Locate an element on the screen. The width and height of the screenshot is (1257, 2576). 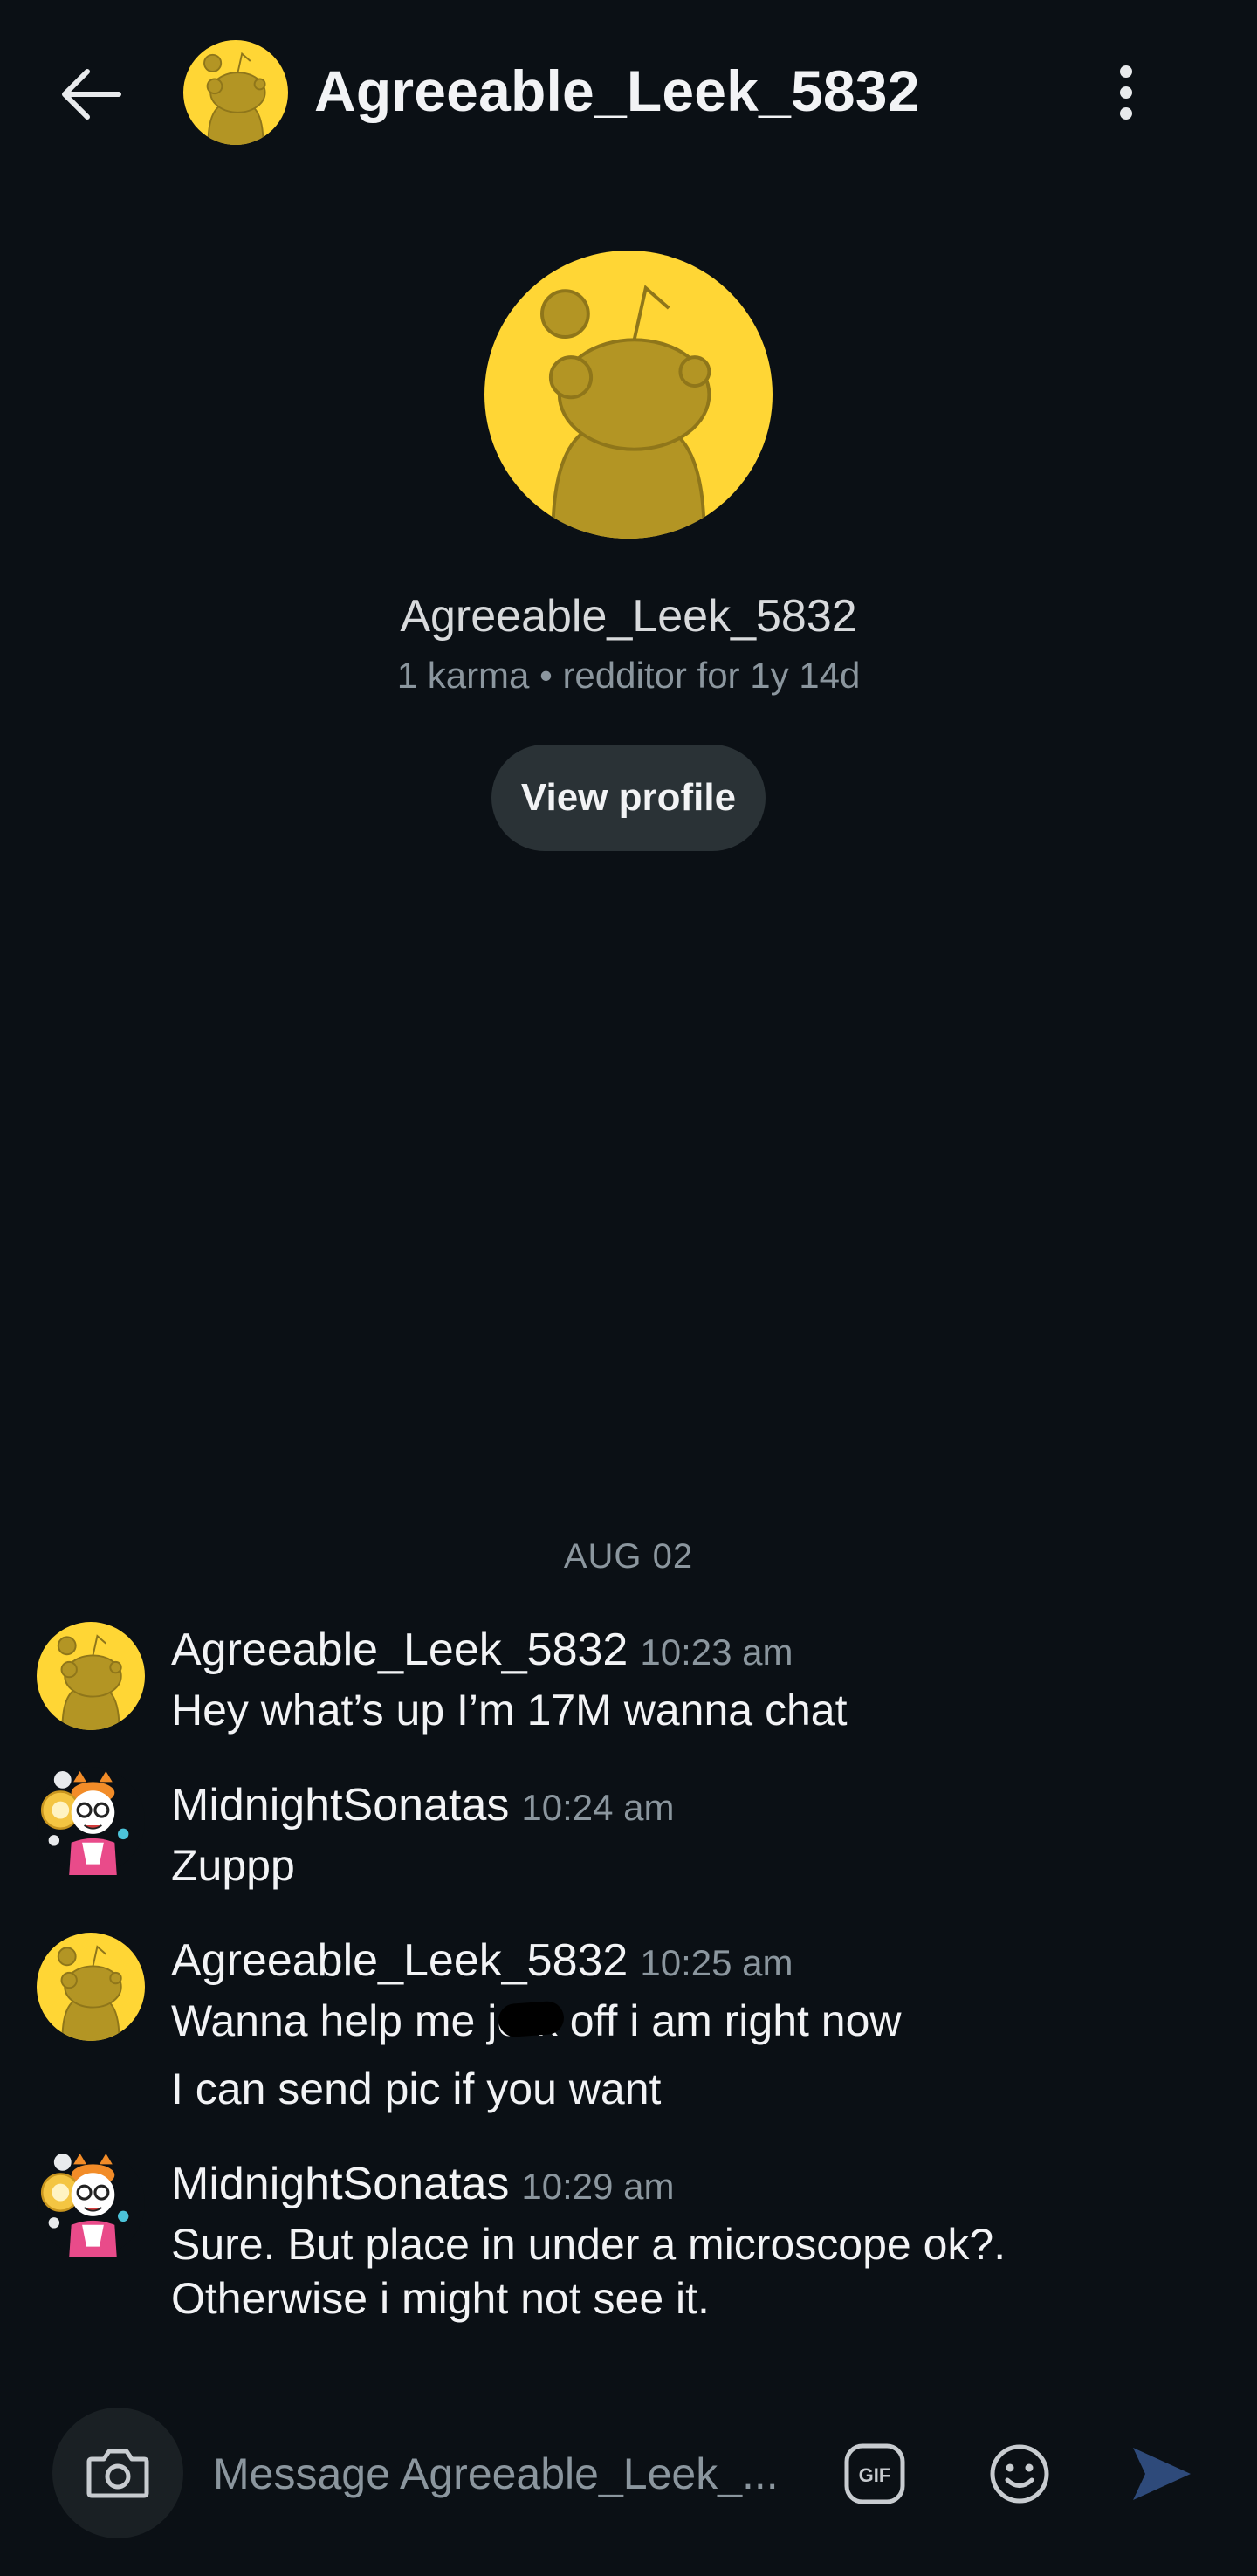
message-timestamp: 10:24 am is located at coordinates (598, 1807).